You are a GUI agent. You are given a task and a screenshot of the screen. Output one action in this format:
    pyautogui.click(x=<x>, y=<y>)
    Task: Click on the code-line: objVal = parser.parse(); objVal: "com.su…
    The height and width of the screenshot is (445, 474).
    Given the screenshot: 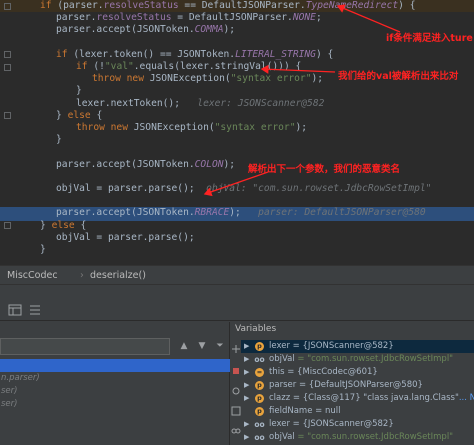 What is the action you would take?
    pyautogui.click(x=237, y=189)
    